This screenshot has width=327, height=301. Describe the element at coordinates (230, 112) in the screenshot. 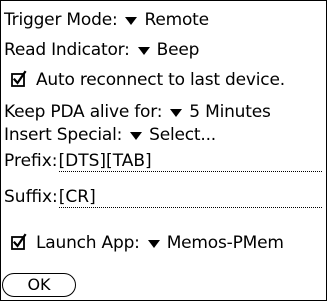

I see `keep-alive-value: 5 Minutes` at that location.